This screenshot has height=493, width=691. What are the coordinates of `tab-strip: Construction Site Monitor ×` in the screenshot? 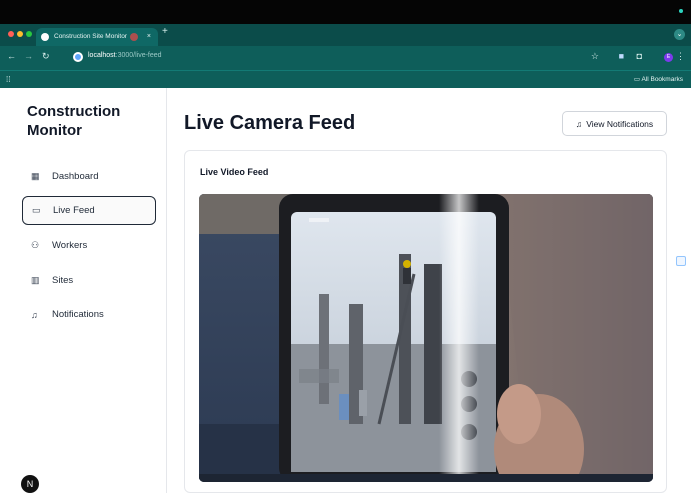 It's located at (345, 35).